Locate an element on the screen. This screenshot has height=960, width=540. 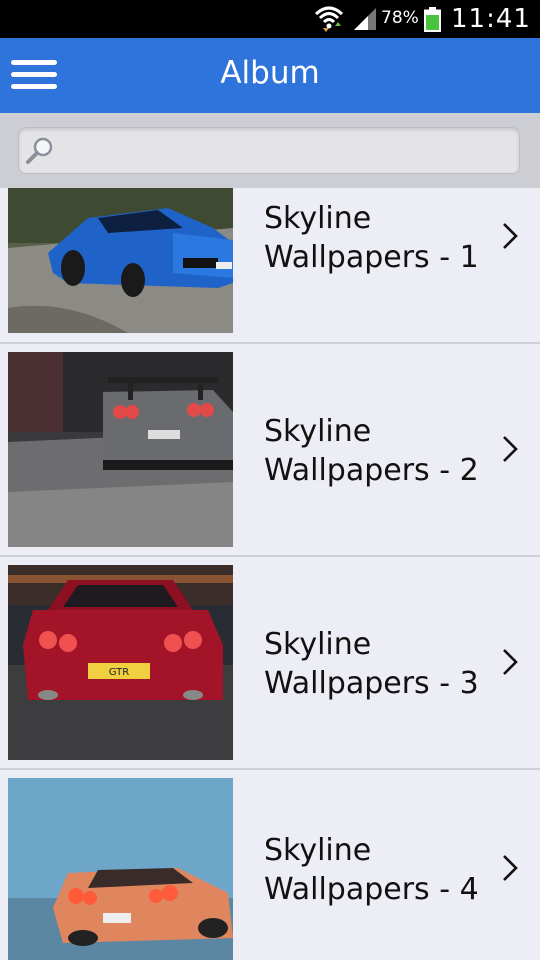
album-item-title: Skyline Wallpapers - 3 is located at coordinates (371, 664).